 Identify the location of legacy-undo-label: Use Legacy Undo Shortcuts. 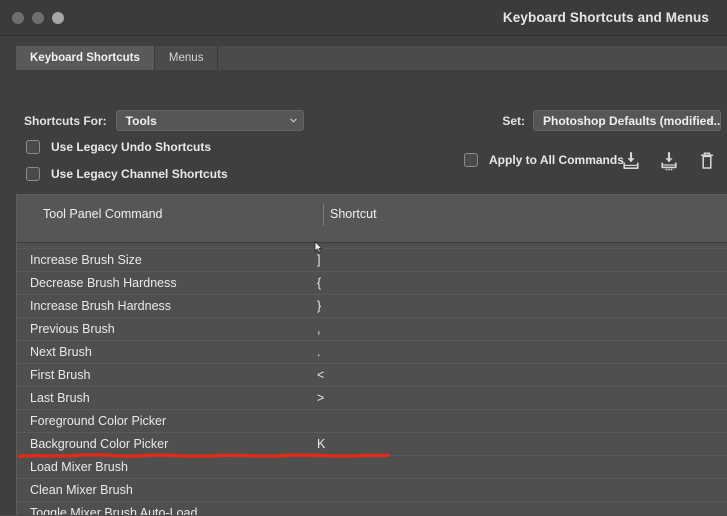
(131, 147).